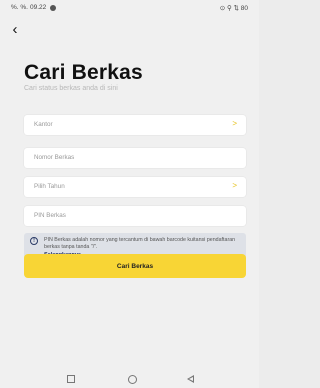 The height and width of the screenshot is (388, 320). Describe the element at coordinates (135, 187) in the screenshot. I see `tahun-select: Pilih Tahun >` at that location.